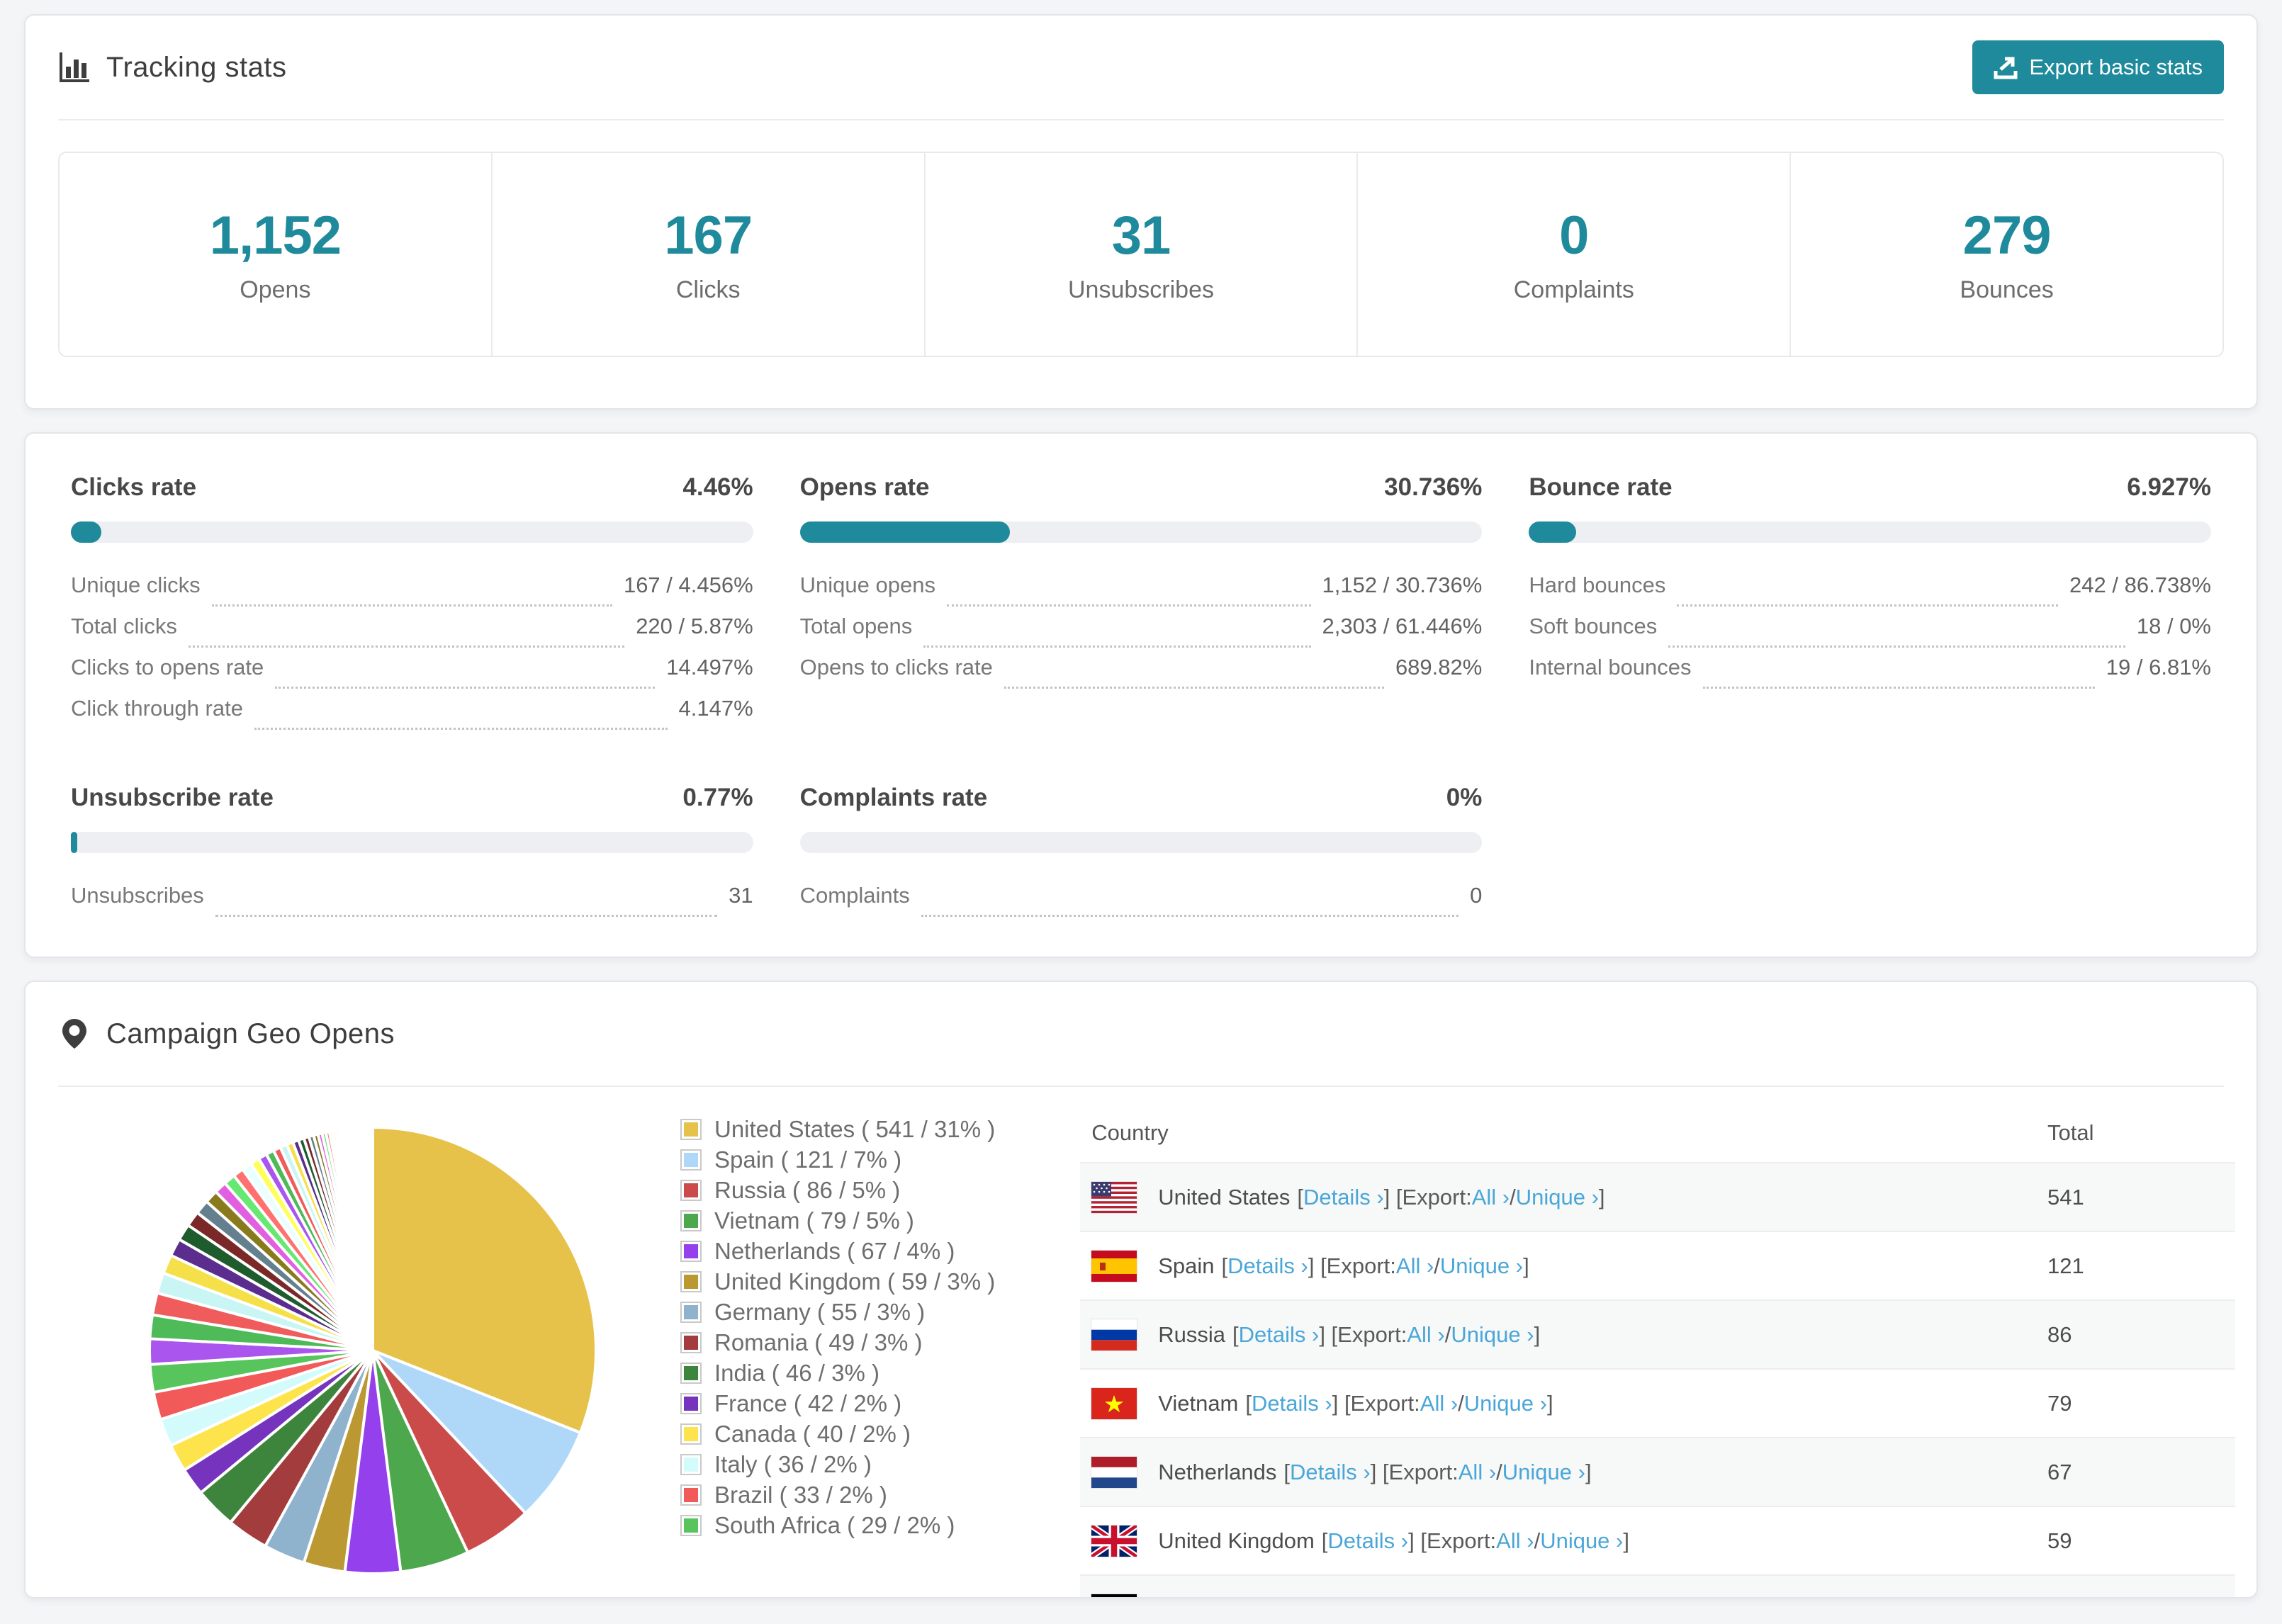 Image resolution: width=2282 pixels, height=1624 pixels. I want to click on country-name: United Kingdom, so click(1237, 1541).